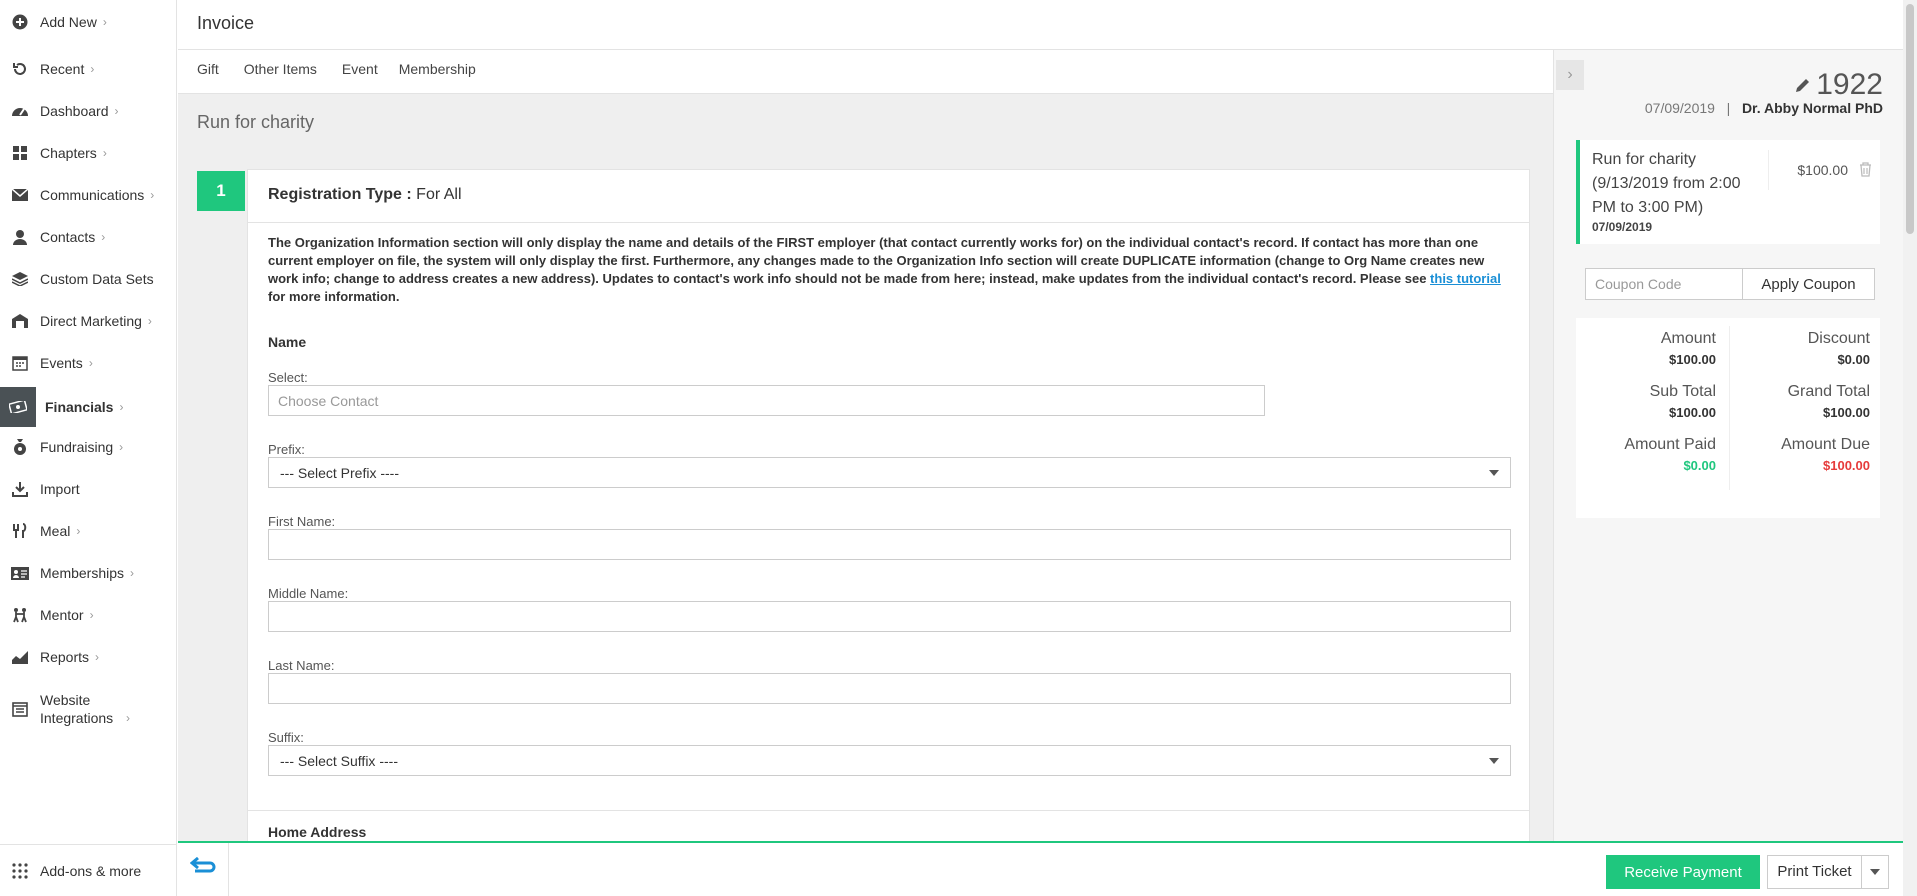 The height and width of the screenshot is (896, 1917). What do you see at coordinates (97, 279) in the screenshot?
I see `sidebar-item-label: Custom Data Sets` at bounding box center [97, 279].